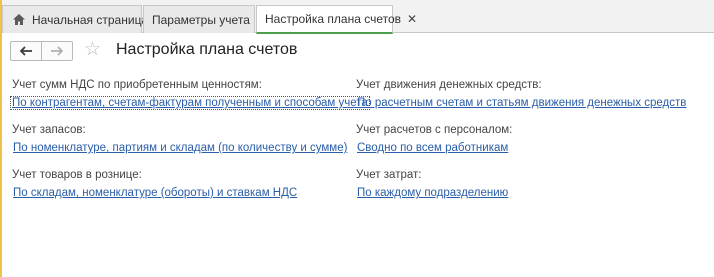 This screenshot has width=714, height=277. What do you see at coordinates (389, 175) in the screenshot?
I see `setting-costs-label: Учет затрат:` at bounding box center [389, 175].